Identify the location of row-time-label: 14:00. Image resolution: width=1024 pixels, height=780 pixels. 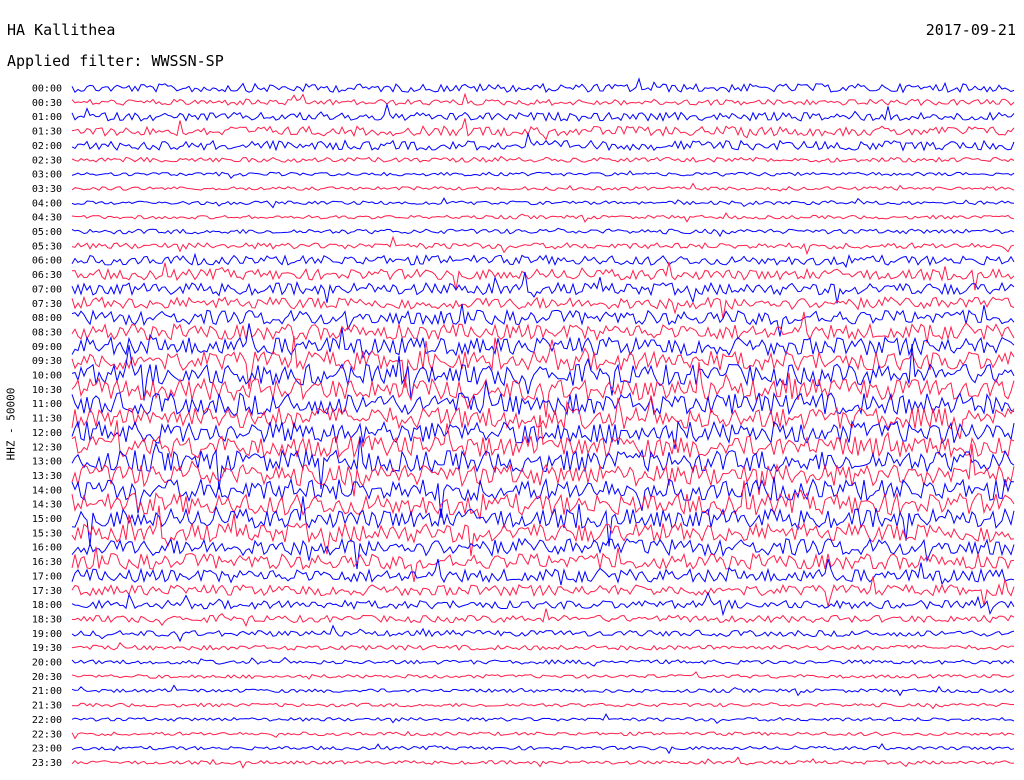
(47, 490).